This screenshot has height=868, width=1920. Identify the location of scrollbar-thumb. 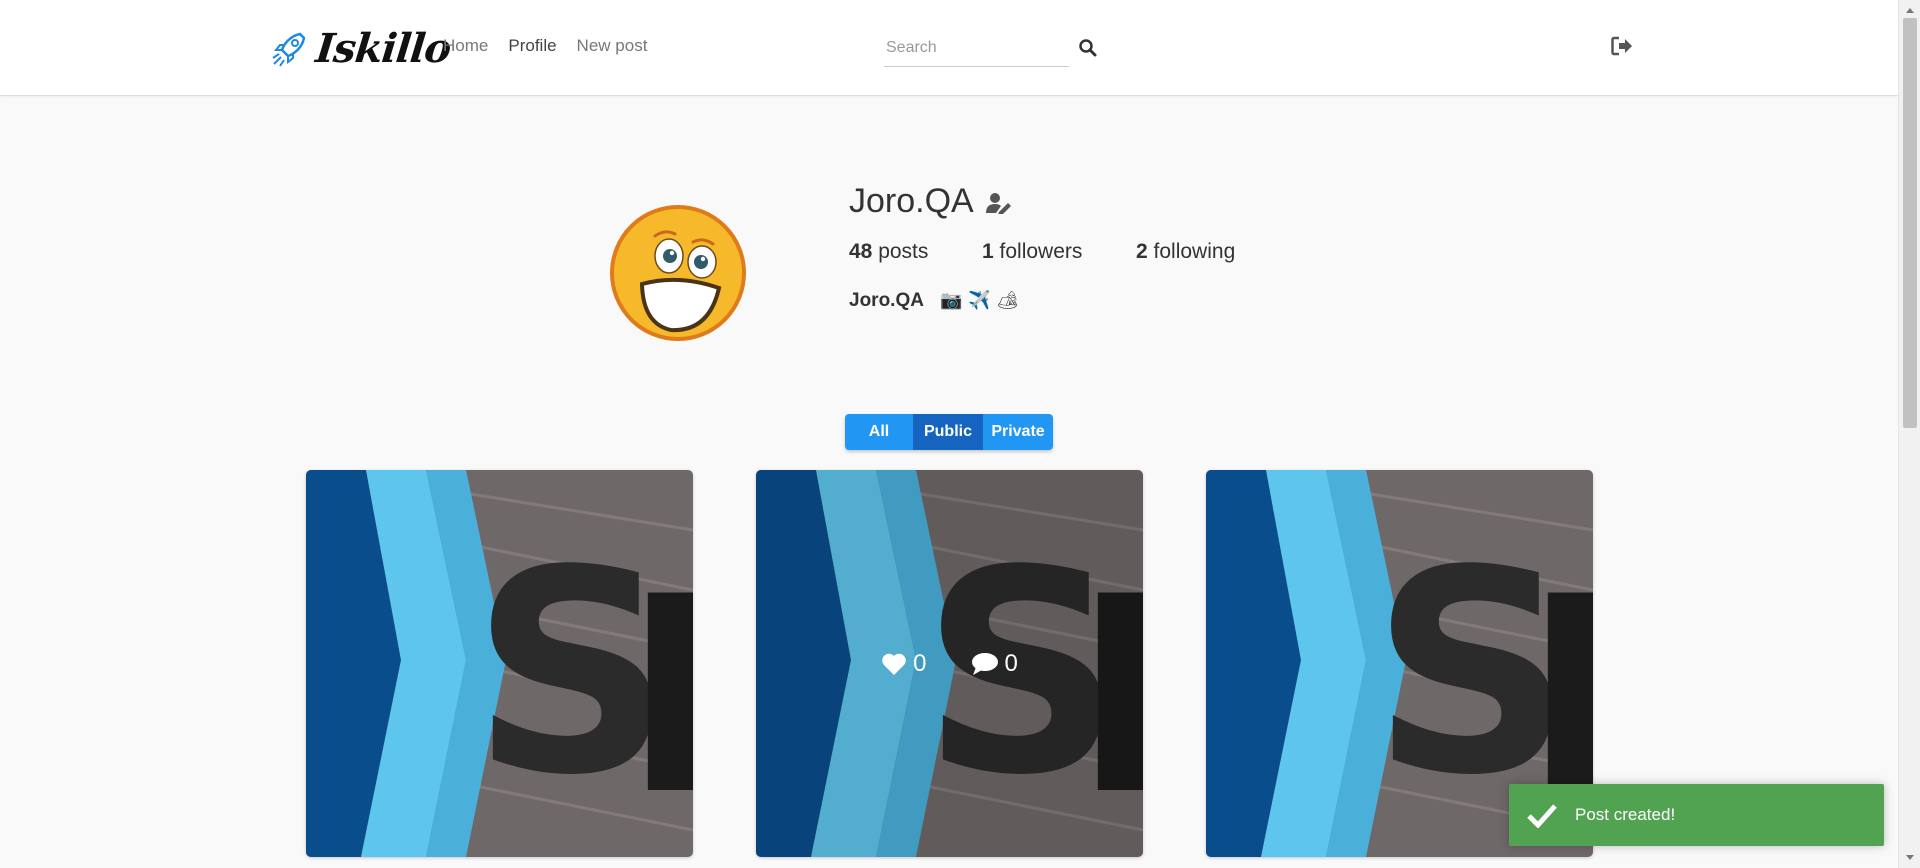
(1910, 223).